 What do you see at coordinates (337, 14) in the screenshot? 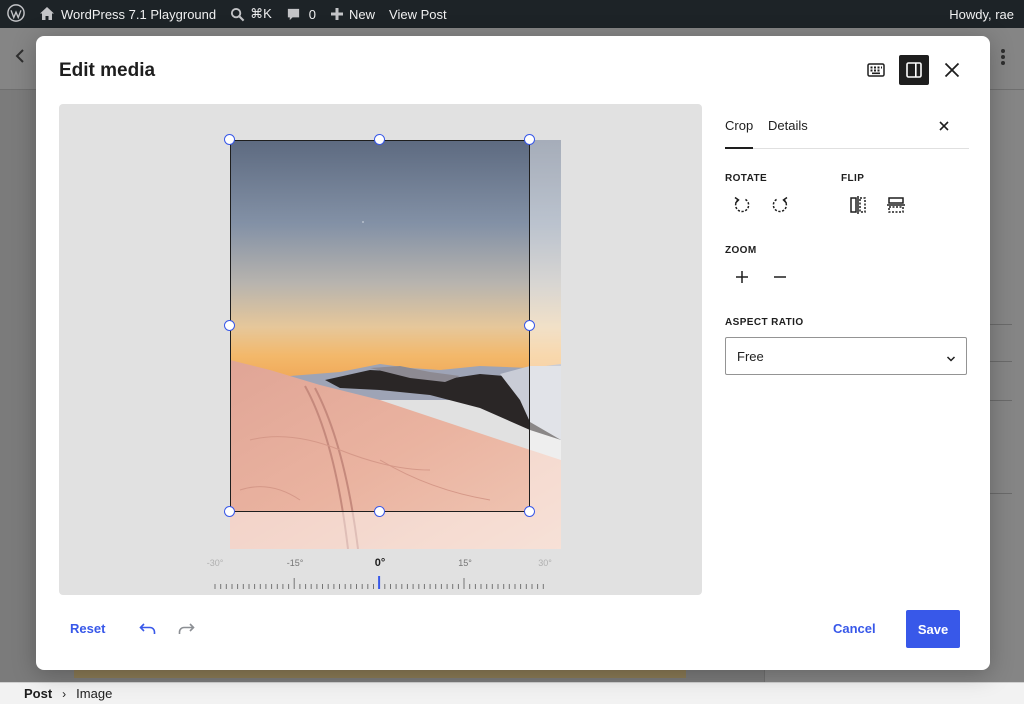
I see `plus-icon` at bounding box center [337, 14].